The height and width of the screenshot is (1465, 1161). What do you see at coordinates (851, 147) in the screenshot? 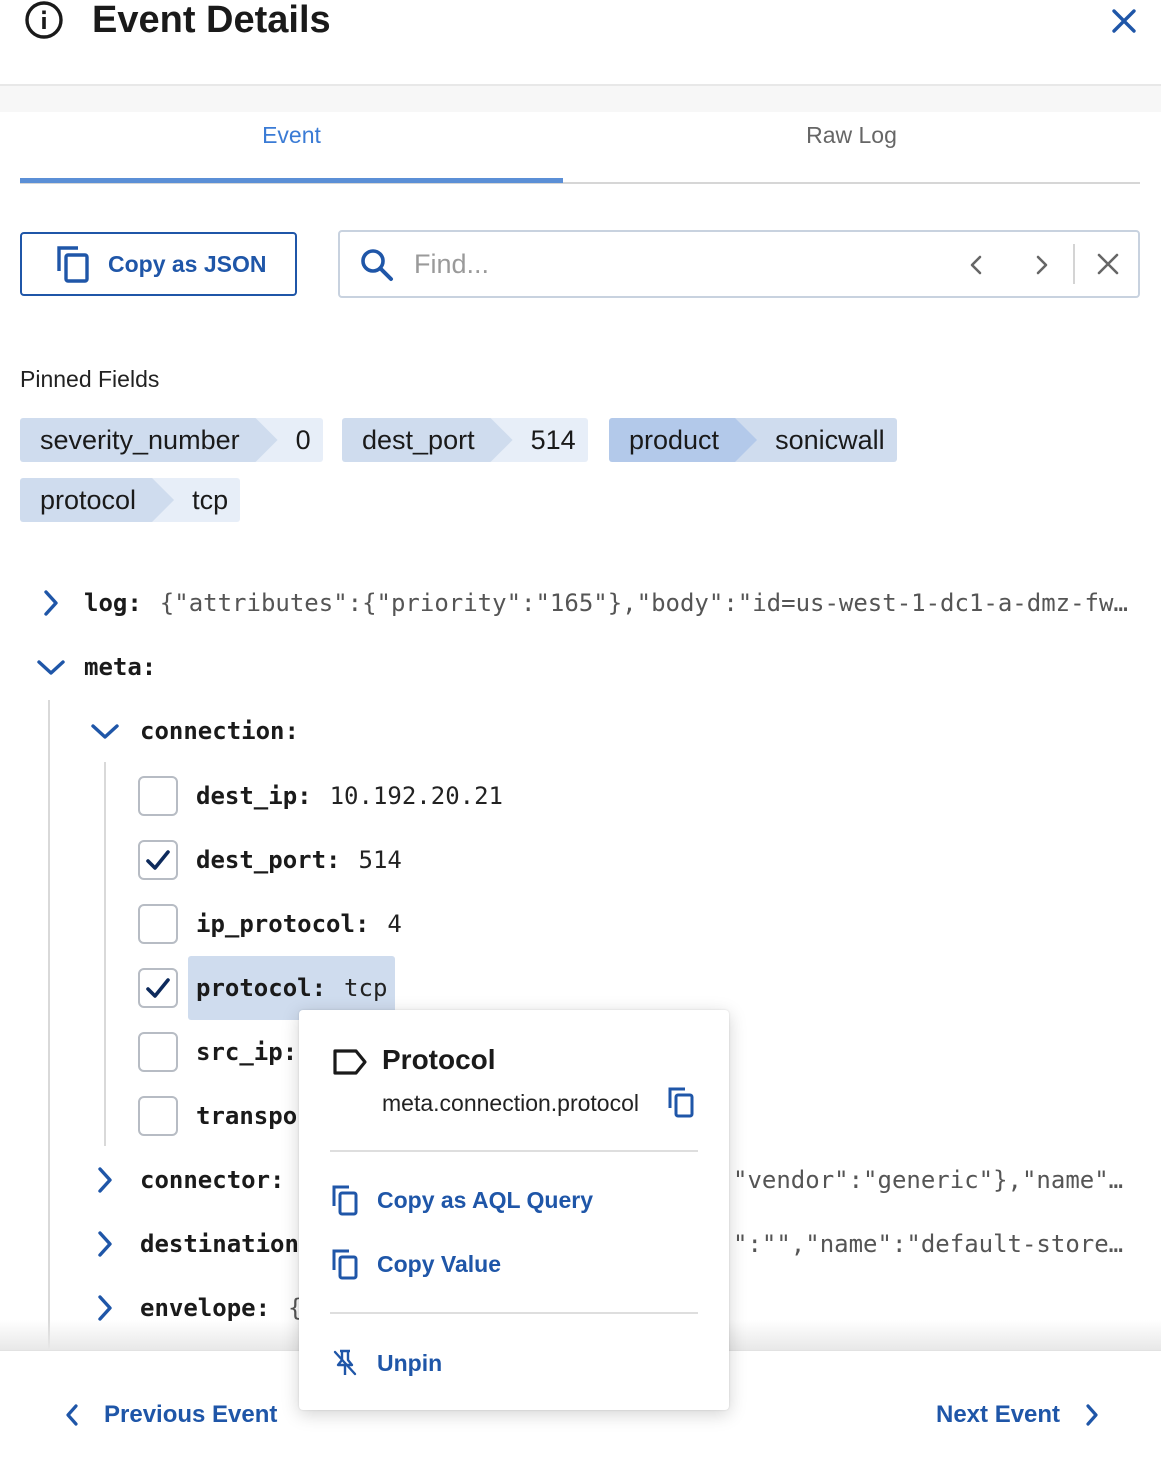
I see `tab-raw-log: Raw Log` at bounding box center [851, 147].